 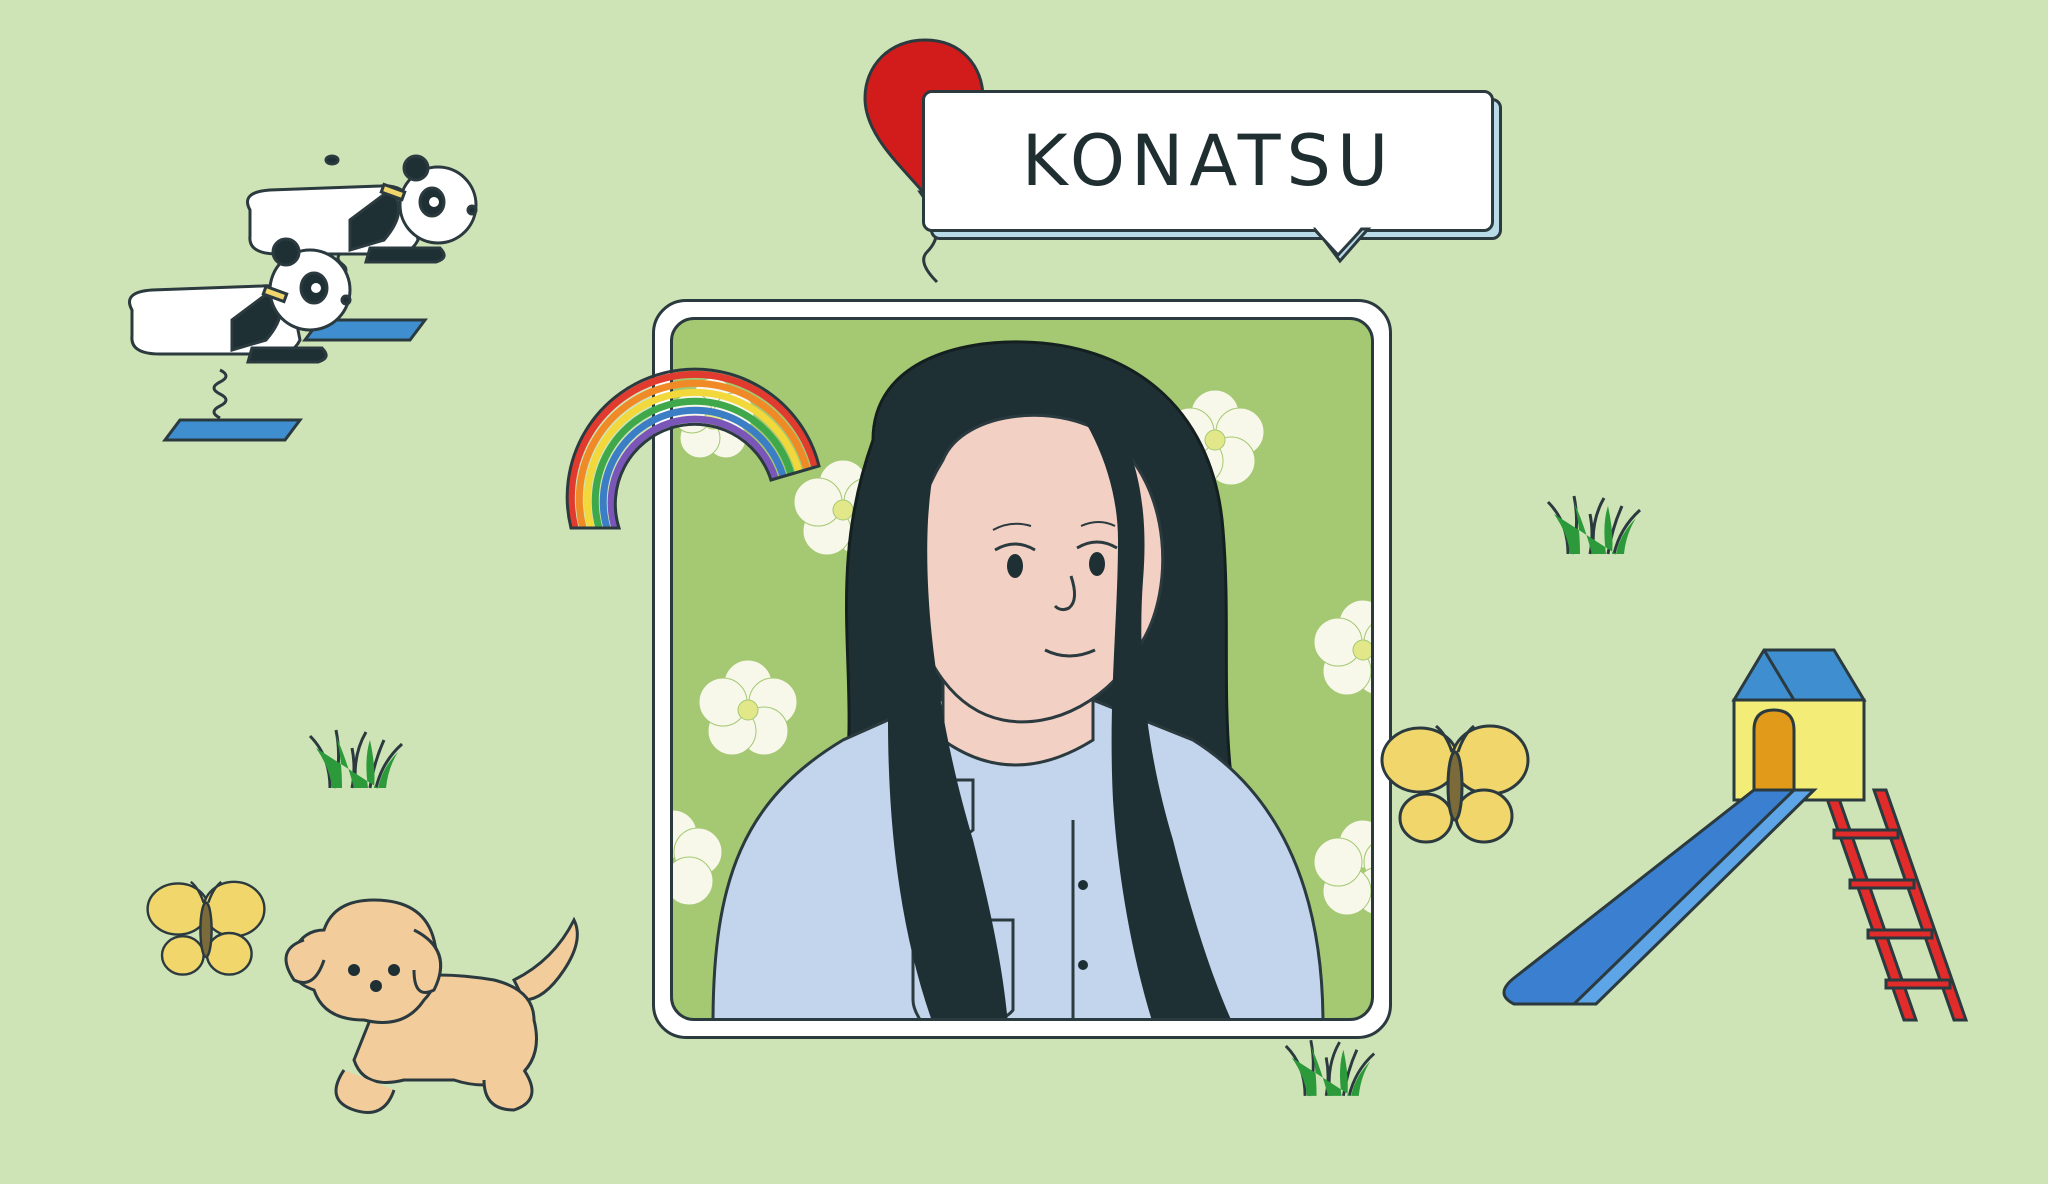 What do you see at coordinates (1735, 835) in the screenshot?
I see `playground-slide-icon` at bounding box center [1735, 835].